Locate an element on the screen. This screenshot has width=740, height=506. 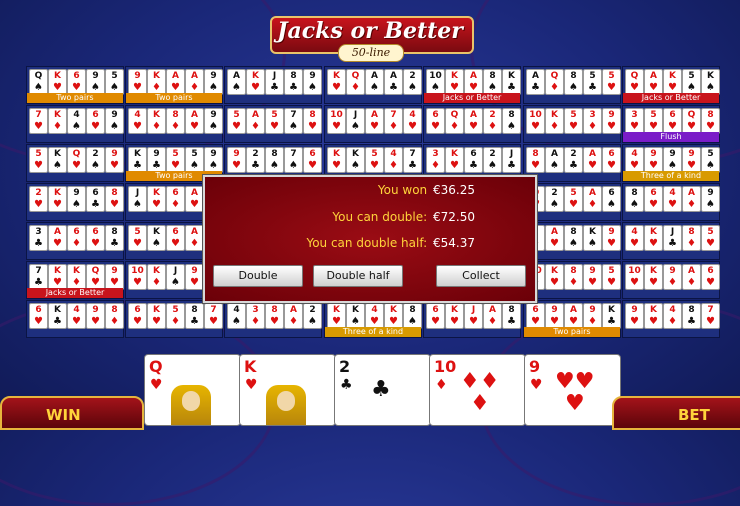
double-button: Double is located at coordinates (258, 276).